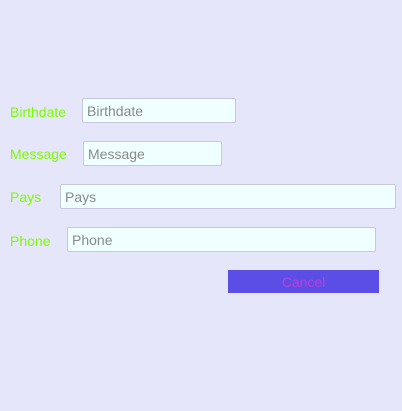 This screenshot has width=402, height=411. I want to click on birthdate-label: Birthdate, so click(38, 112).